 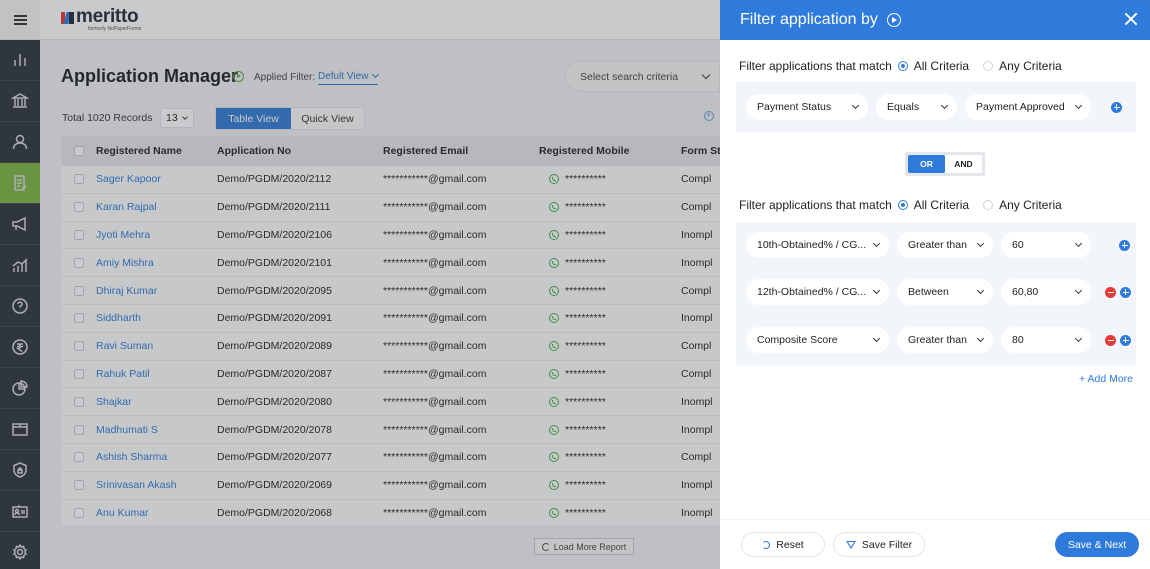 What do you see at coordinates (887, 544) in the screenshot?
I see `save-filter-label: Save Filter` at bounding box center [887, 544].